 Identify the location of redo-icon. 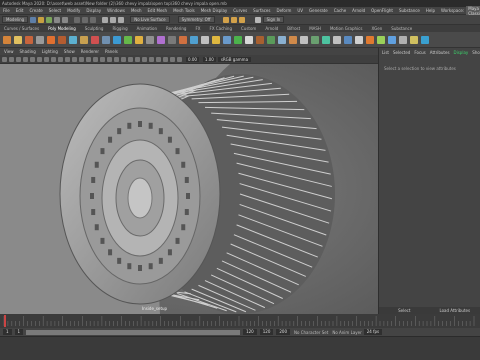
(65, 19).